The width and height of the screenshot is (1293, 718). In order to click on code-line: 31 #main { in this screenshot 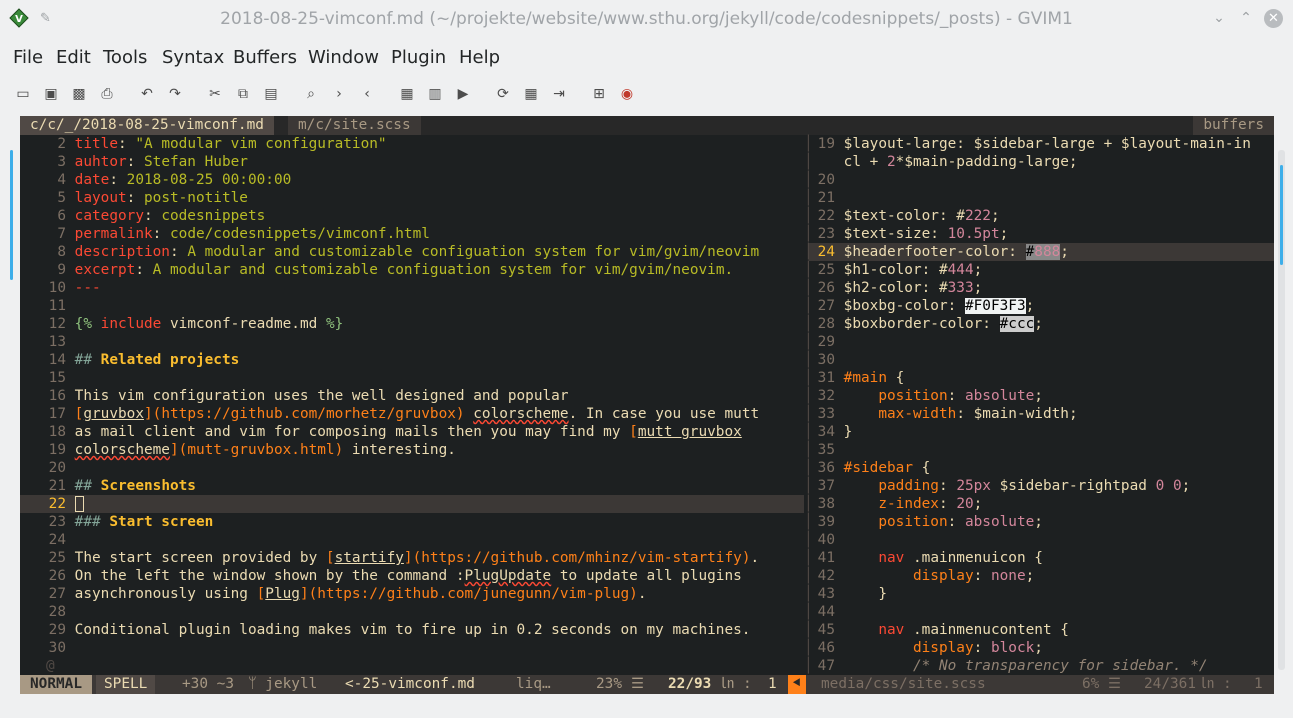, I will do `click(1041, 378)`.